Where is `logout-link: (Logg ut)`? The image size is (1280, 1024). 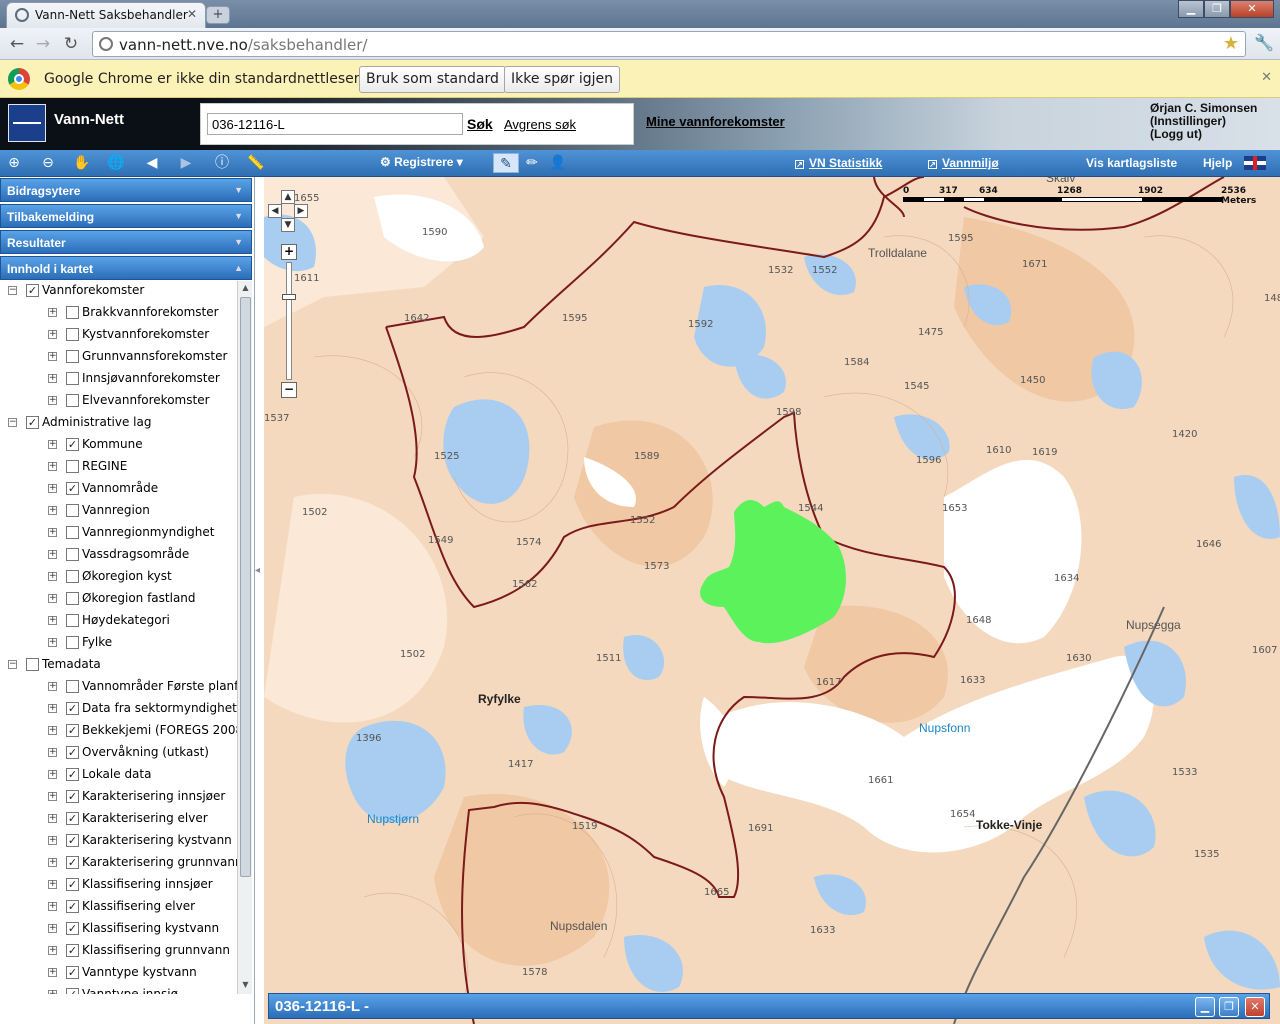
logout-link: (Logg ut) is located at coordinates (1213, 134).